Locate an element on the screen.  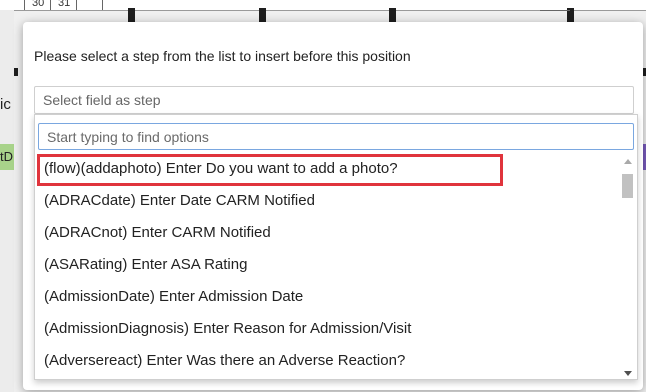
option-item: (ASARating) Enter ASA Rating is located at coordinates (326, 265).